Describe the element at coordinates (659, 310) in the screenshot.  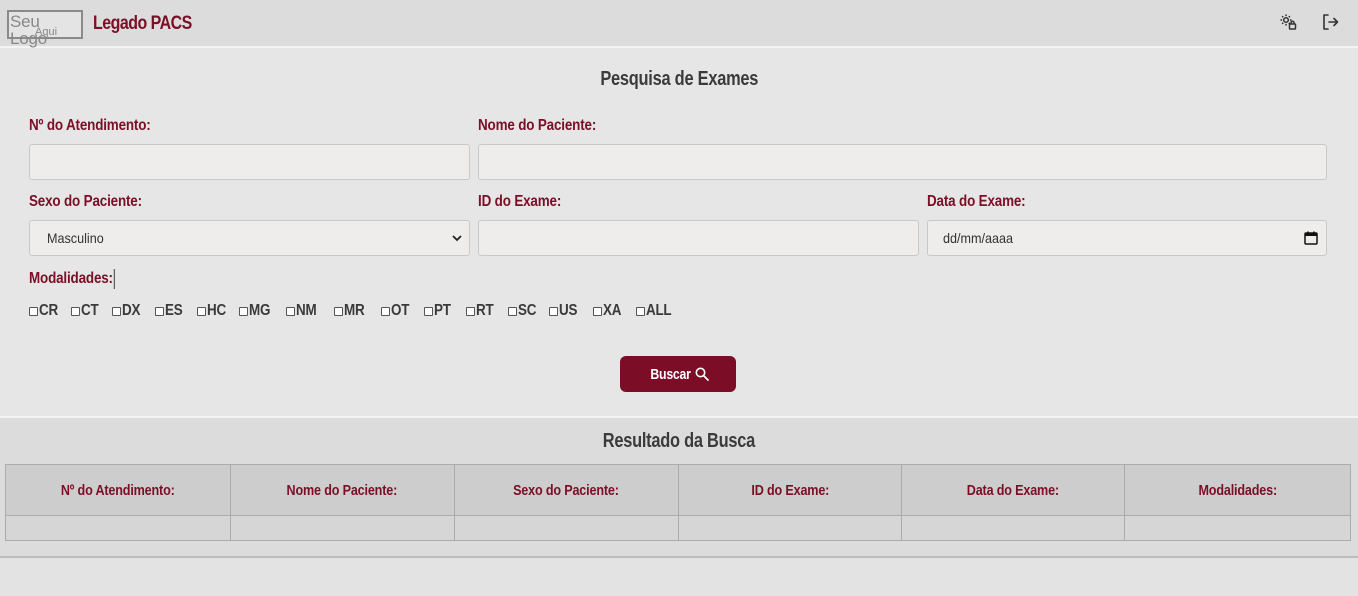
I see `modalidade-label: ALL` at that location.